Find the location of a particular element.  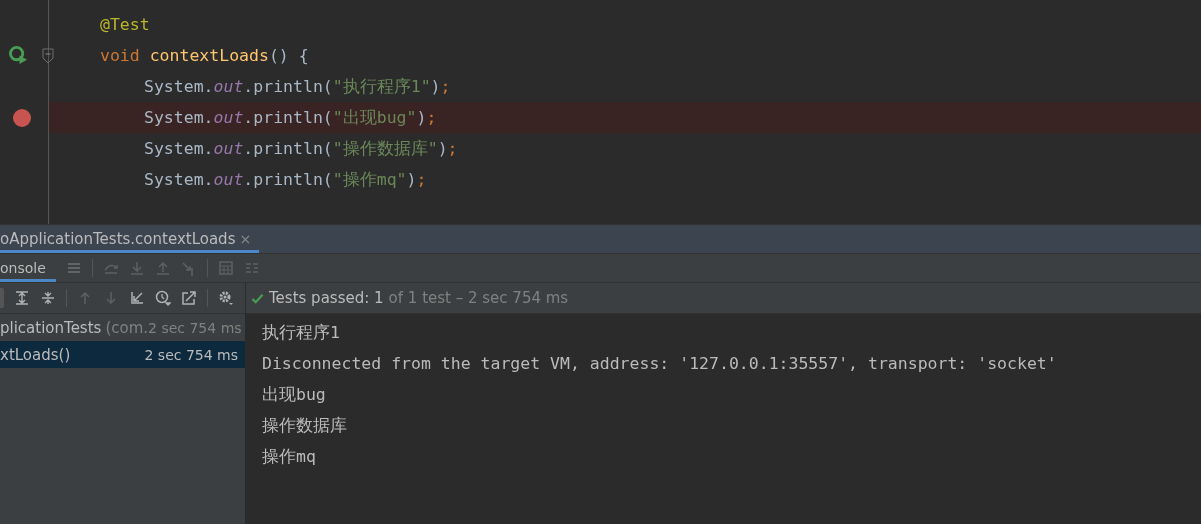

menu-icon is located at coordinates (73, 268).